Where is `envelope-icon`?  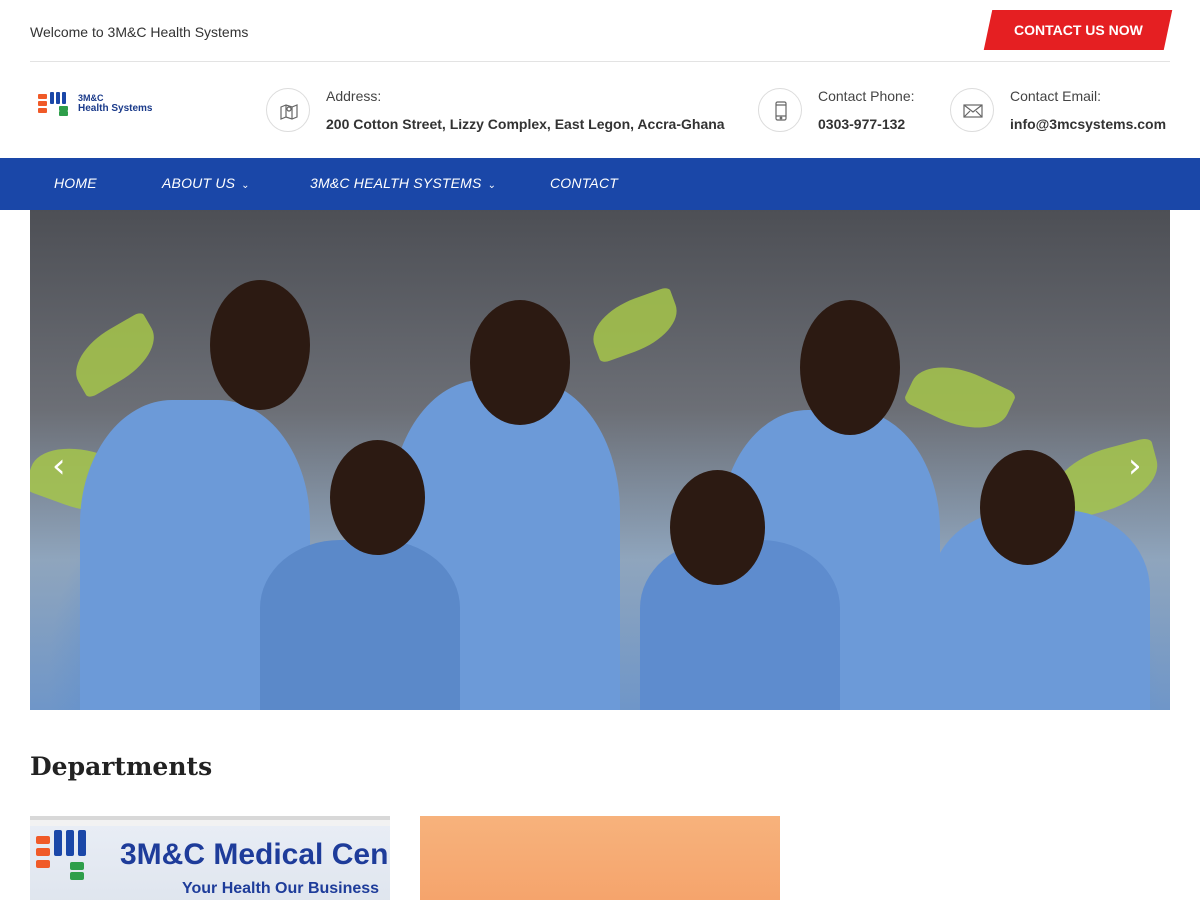 envelope-icon is located at coordinates (972, 110).